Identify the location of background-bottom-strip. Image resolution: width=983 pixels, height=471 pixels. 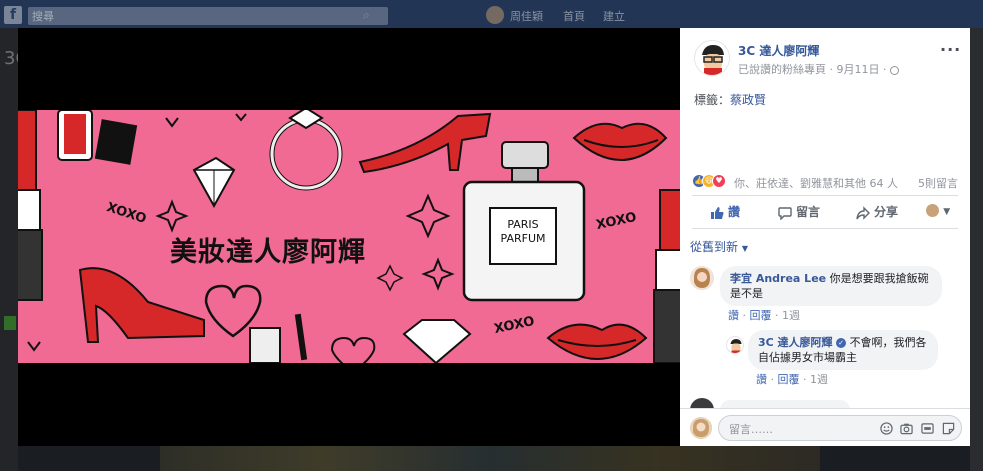
(490, 458).